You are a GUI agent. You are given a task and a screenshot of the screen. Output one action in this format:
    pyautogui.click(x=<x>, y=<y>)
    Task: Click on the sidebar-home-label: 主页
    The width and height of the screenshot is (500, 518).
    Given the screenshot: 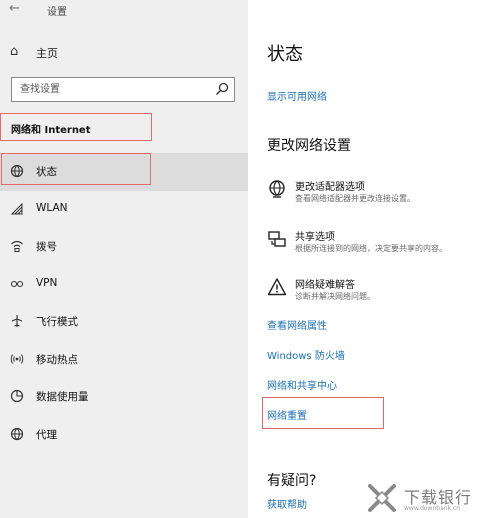 What is the action you would take?
    pyautogui.click(x=47, y=53)
    